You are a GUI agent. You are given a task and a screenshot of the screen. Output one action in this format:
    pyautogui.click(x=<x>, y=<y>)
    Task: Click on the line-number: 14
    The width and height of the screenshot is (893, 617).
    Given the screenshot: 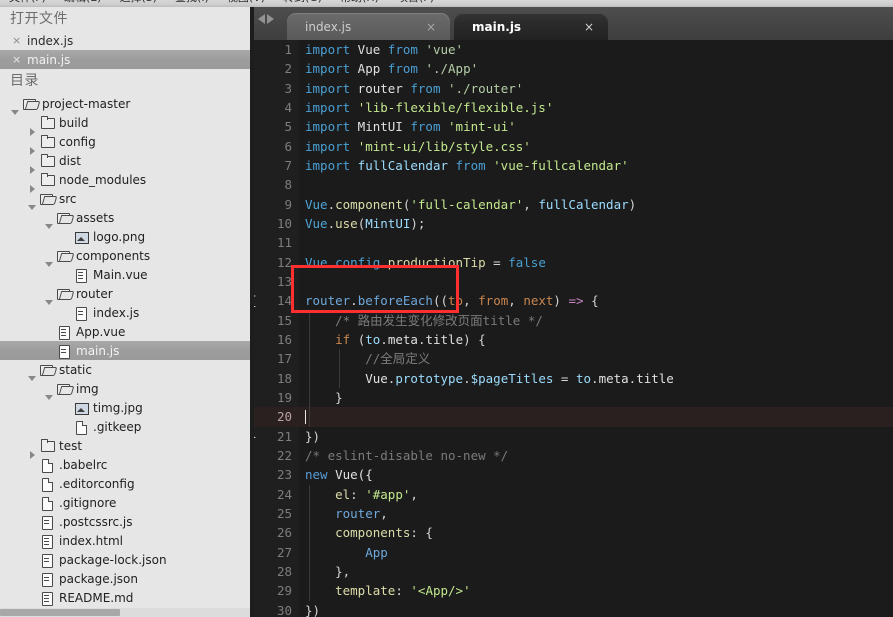 What is the action you would take?
    pyautogui.click(x=284, y=301)
    